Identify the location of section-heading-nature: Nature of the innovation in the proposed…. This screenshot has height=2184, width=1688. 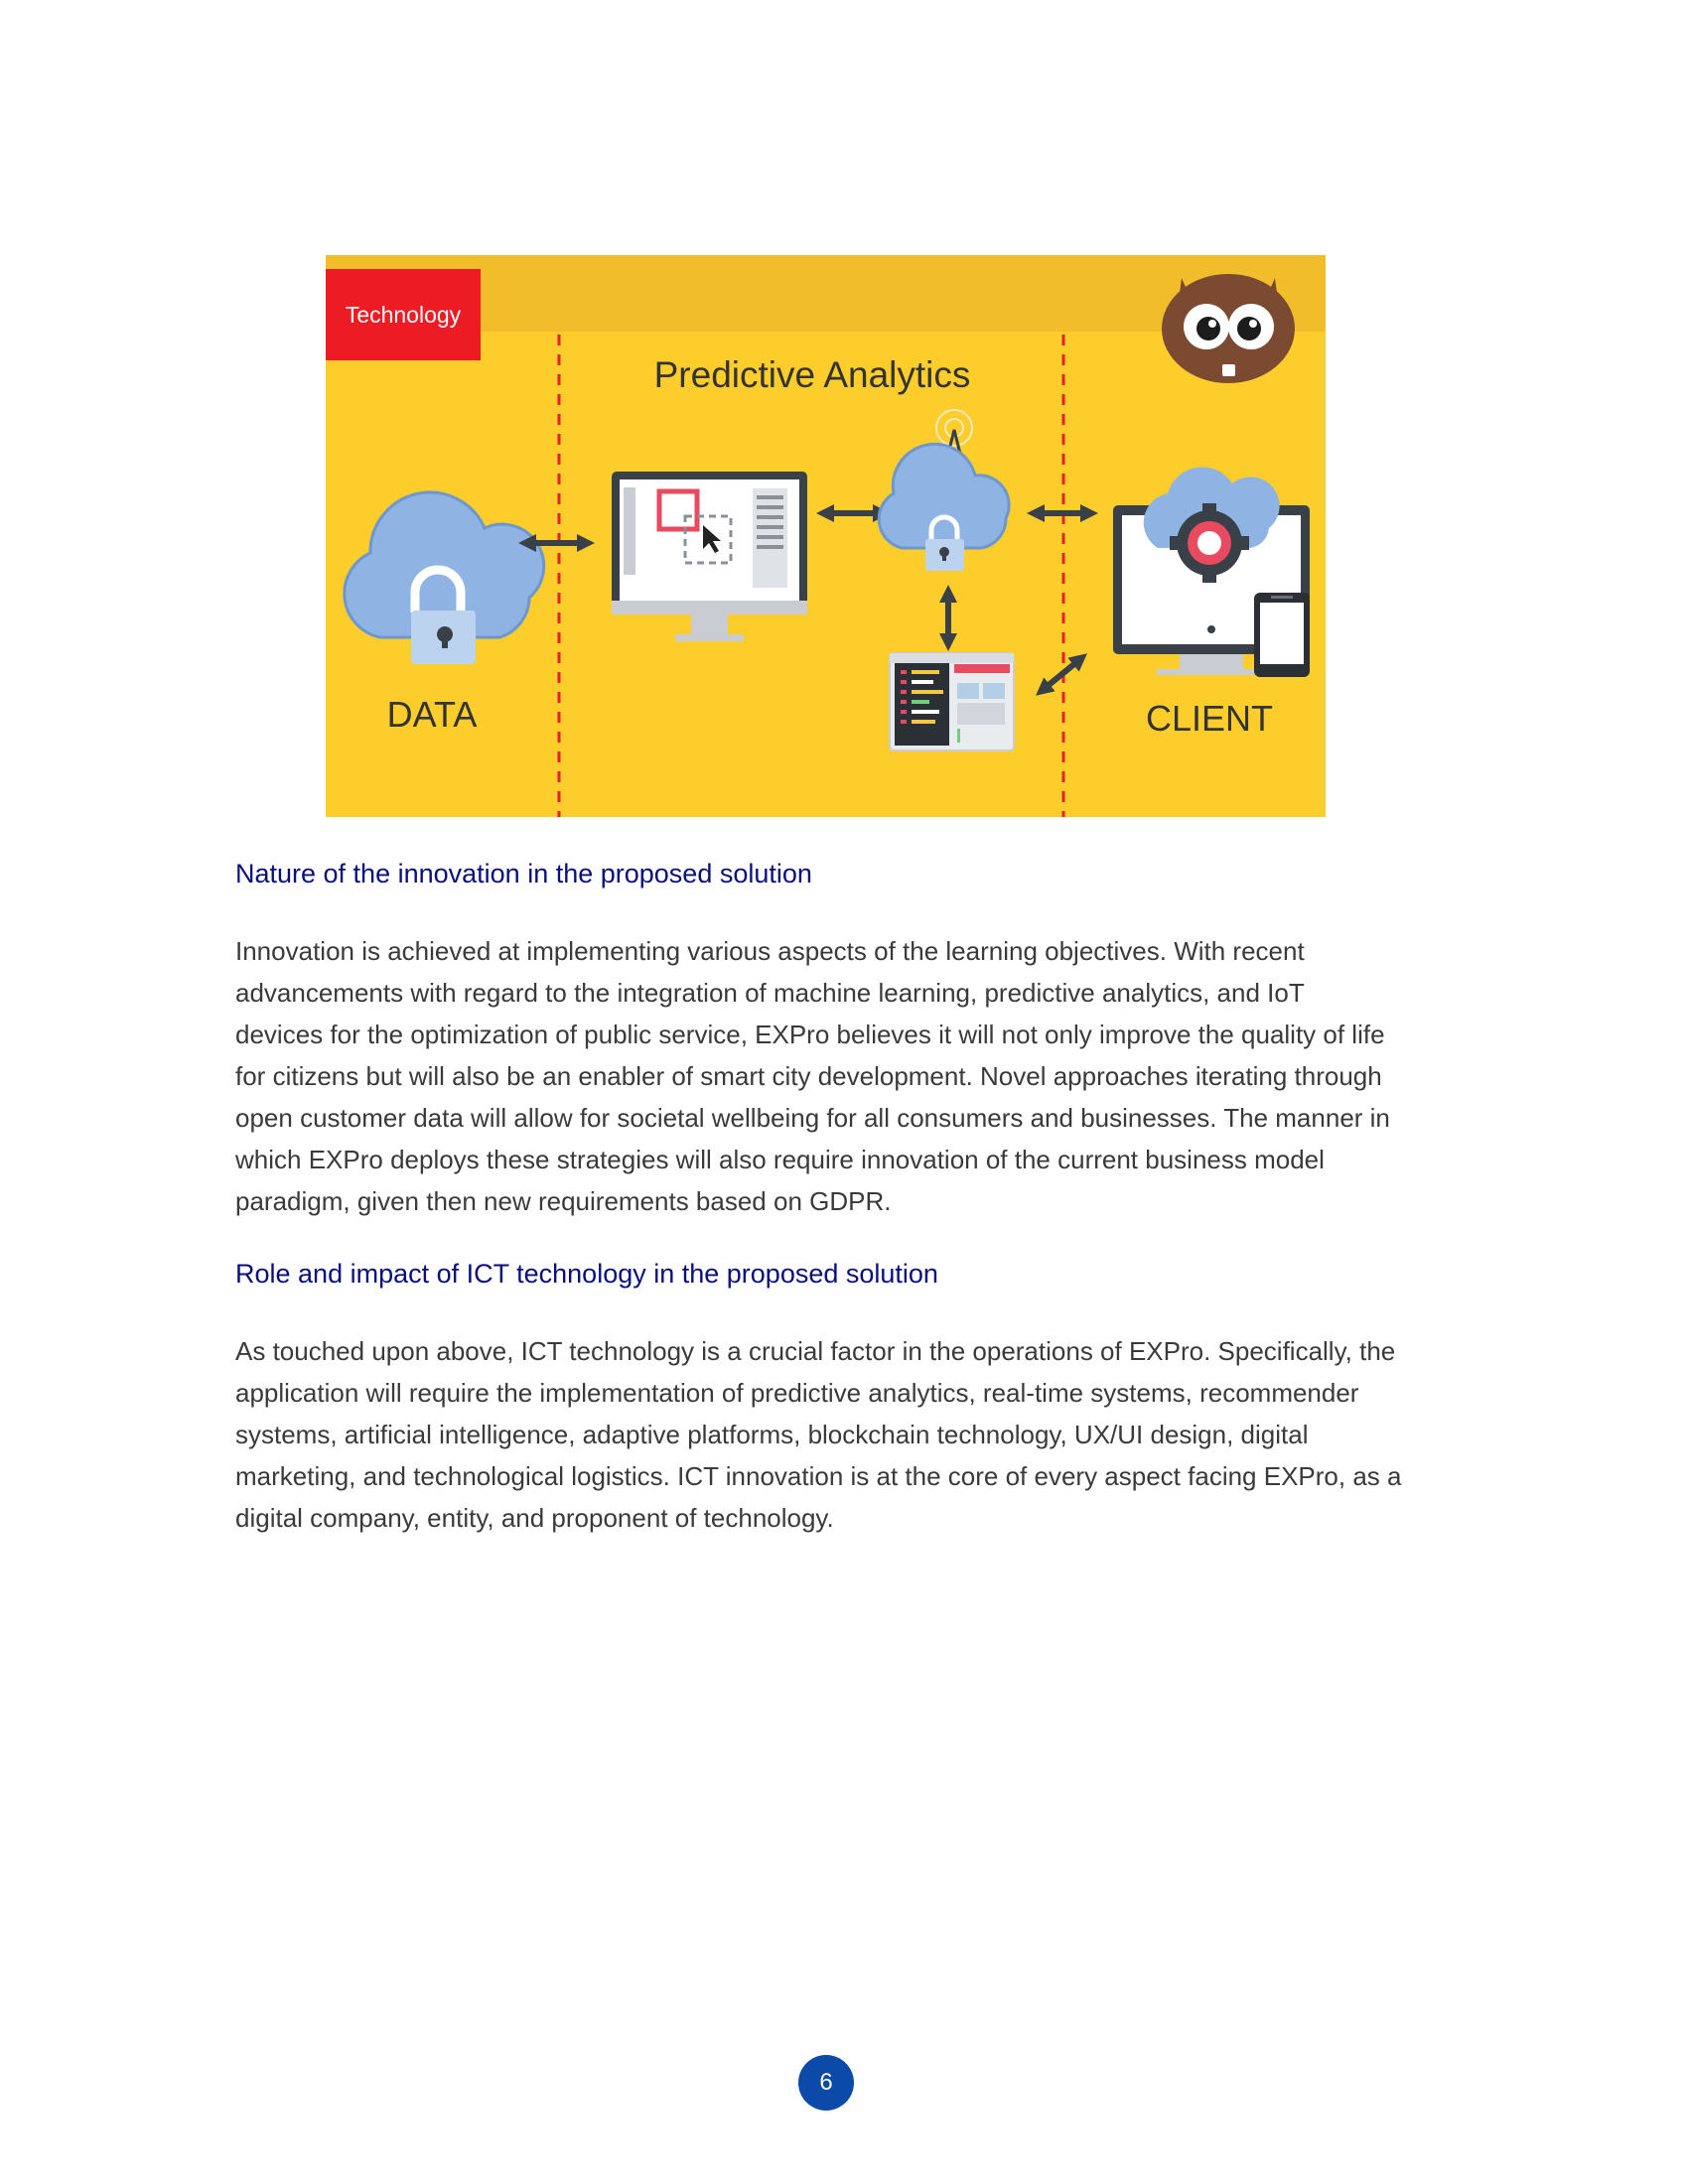
(523, 873).